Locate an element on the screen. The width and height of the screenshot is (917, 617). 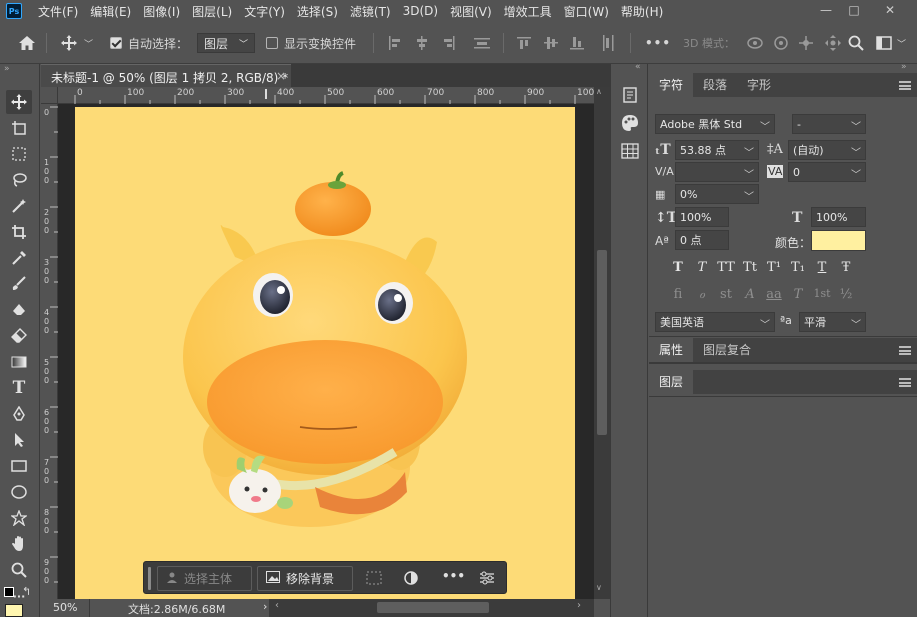
titling-alternates-button: T is located at coordinates (798, 294).